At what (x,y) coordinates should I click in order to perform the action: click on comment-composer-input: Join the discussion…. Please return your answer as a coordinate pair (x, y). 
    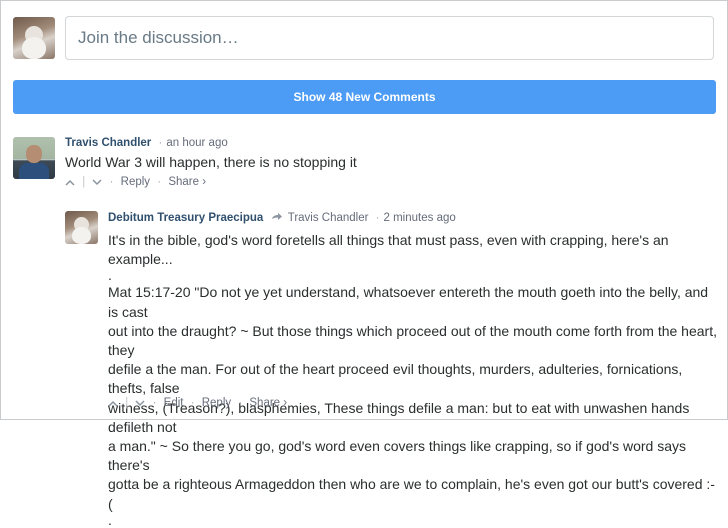
    Looking at the image, I should click on (389, 38).